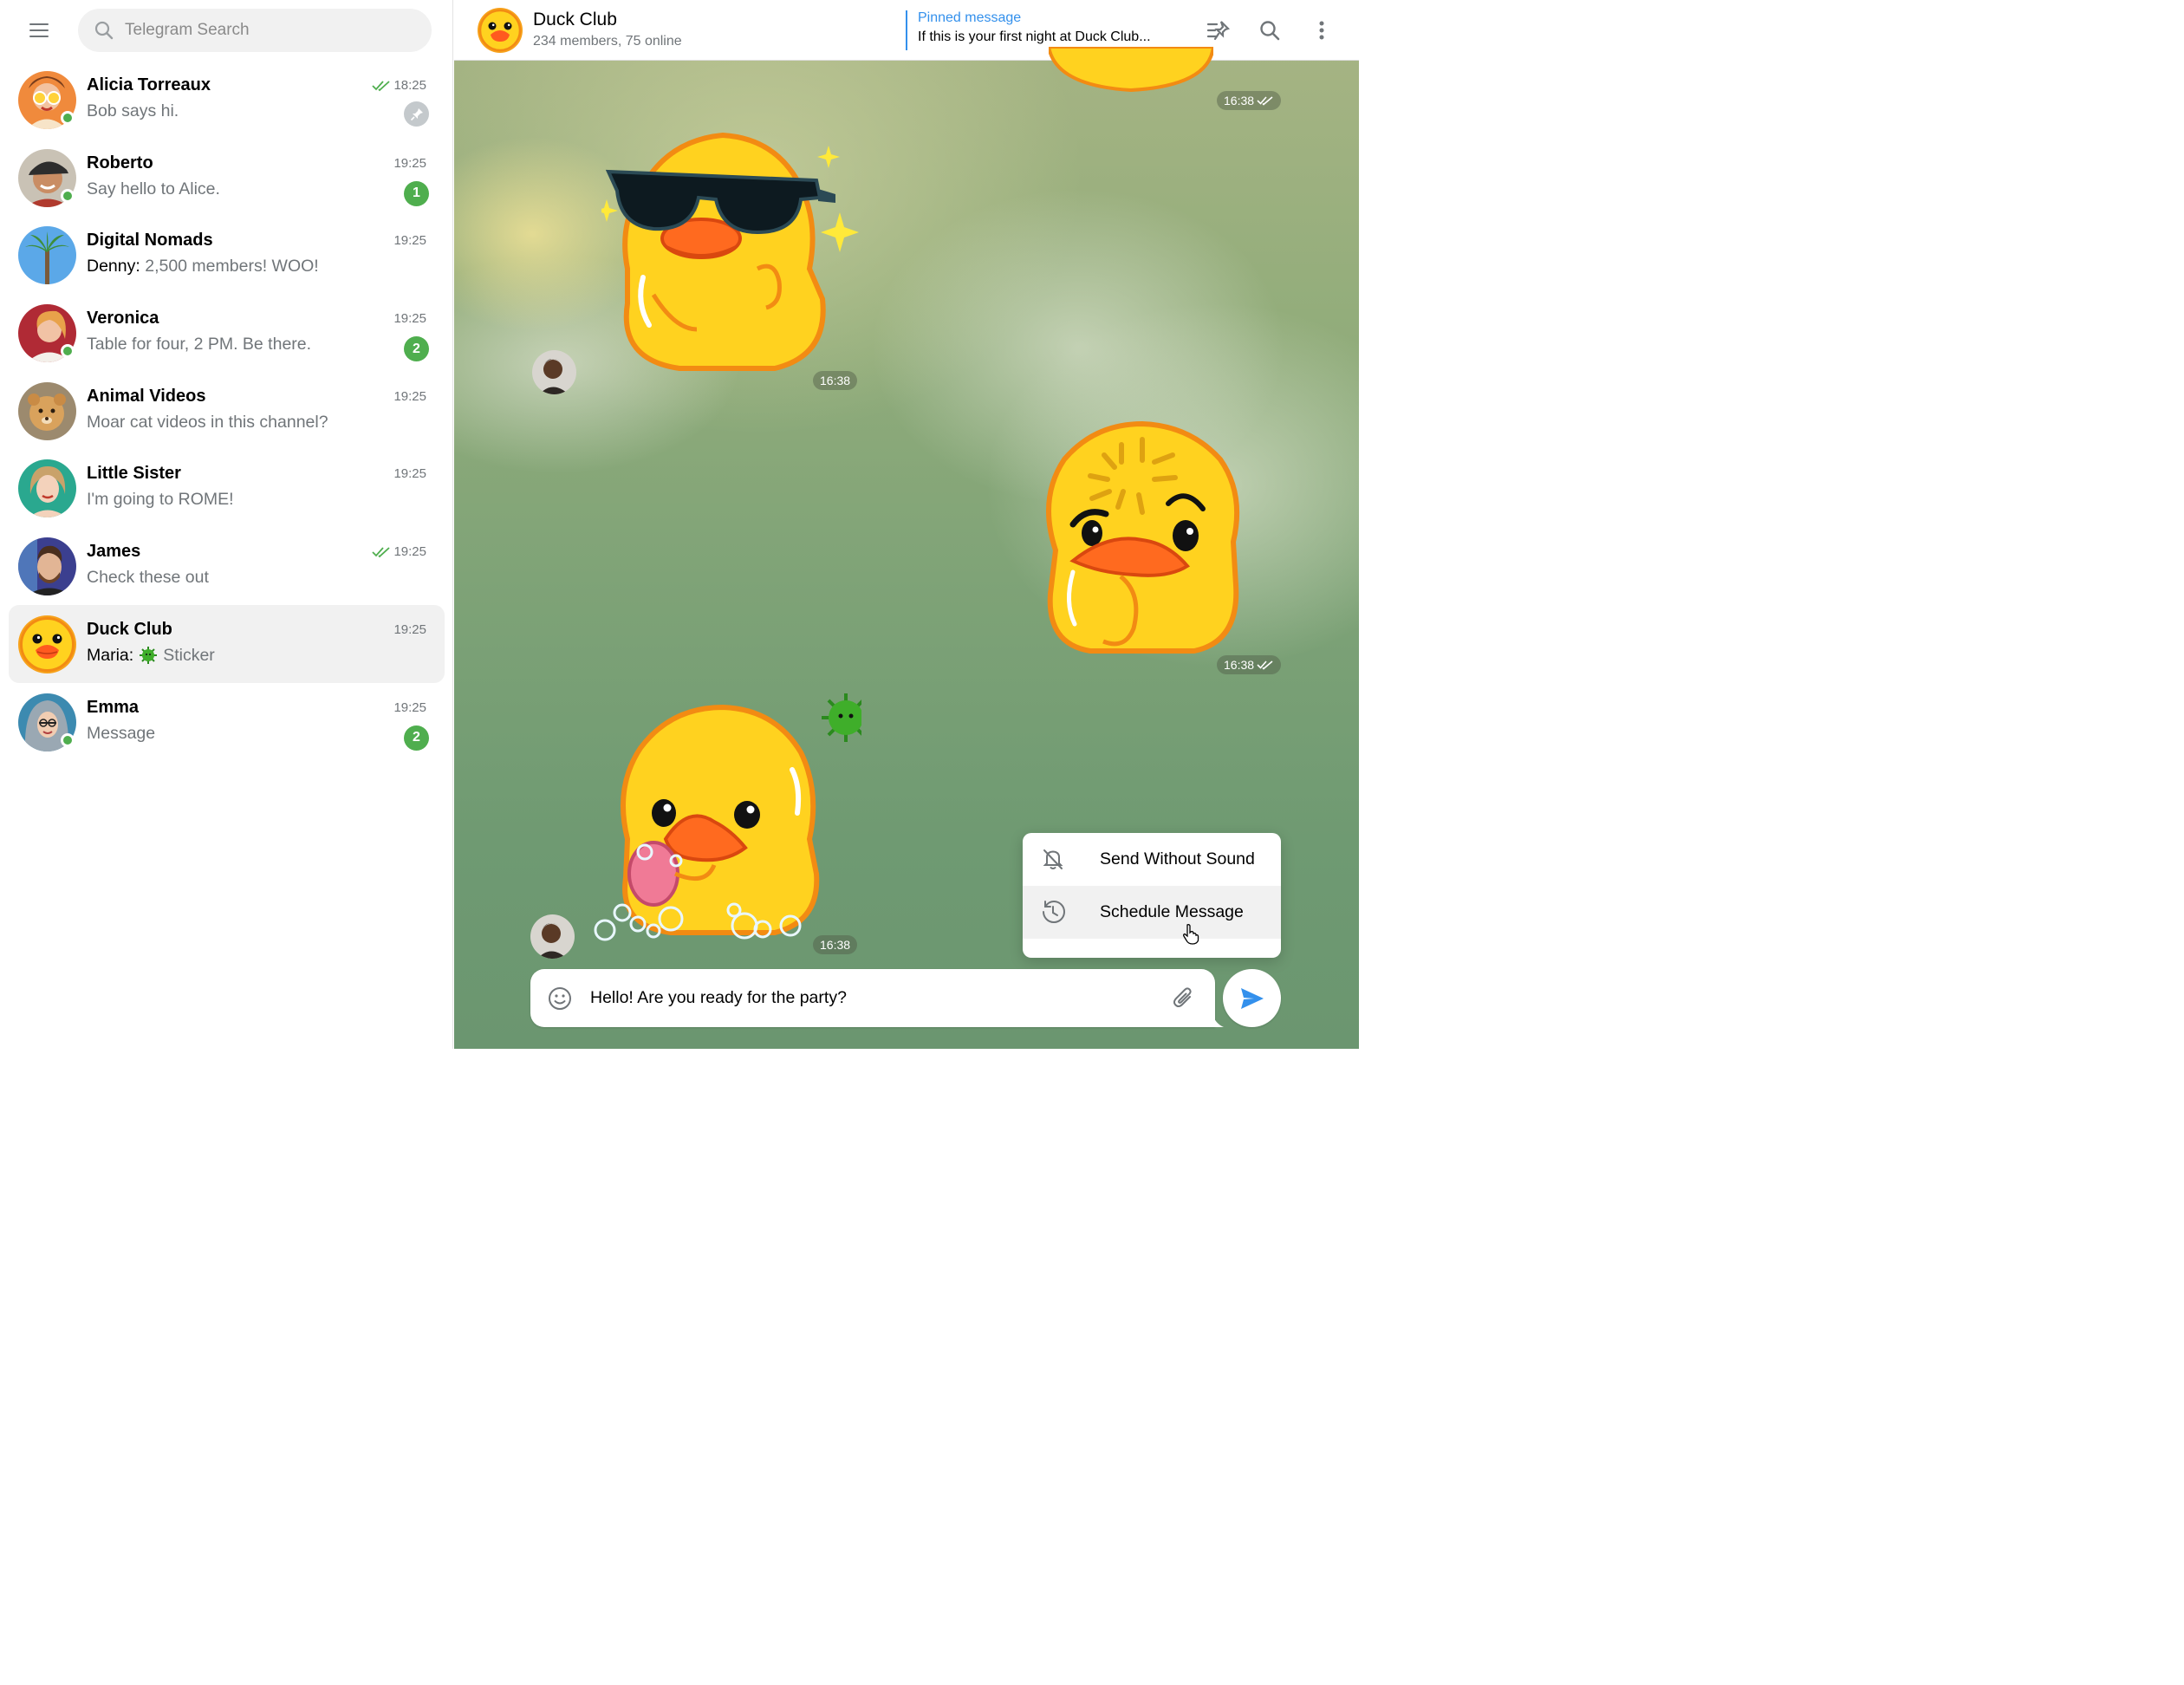  What do you see at coordinates (146, 396) in the screenshot?
I see `chat-name: Animal Videos` at bounding box center [146, 396].